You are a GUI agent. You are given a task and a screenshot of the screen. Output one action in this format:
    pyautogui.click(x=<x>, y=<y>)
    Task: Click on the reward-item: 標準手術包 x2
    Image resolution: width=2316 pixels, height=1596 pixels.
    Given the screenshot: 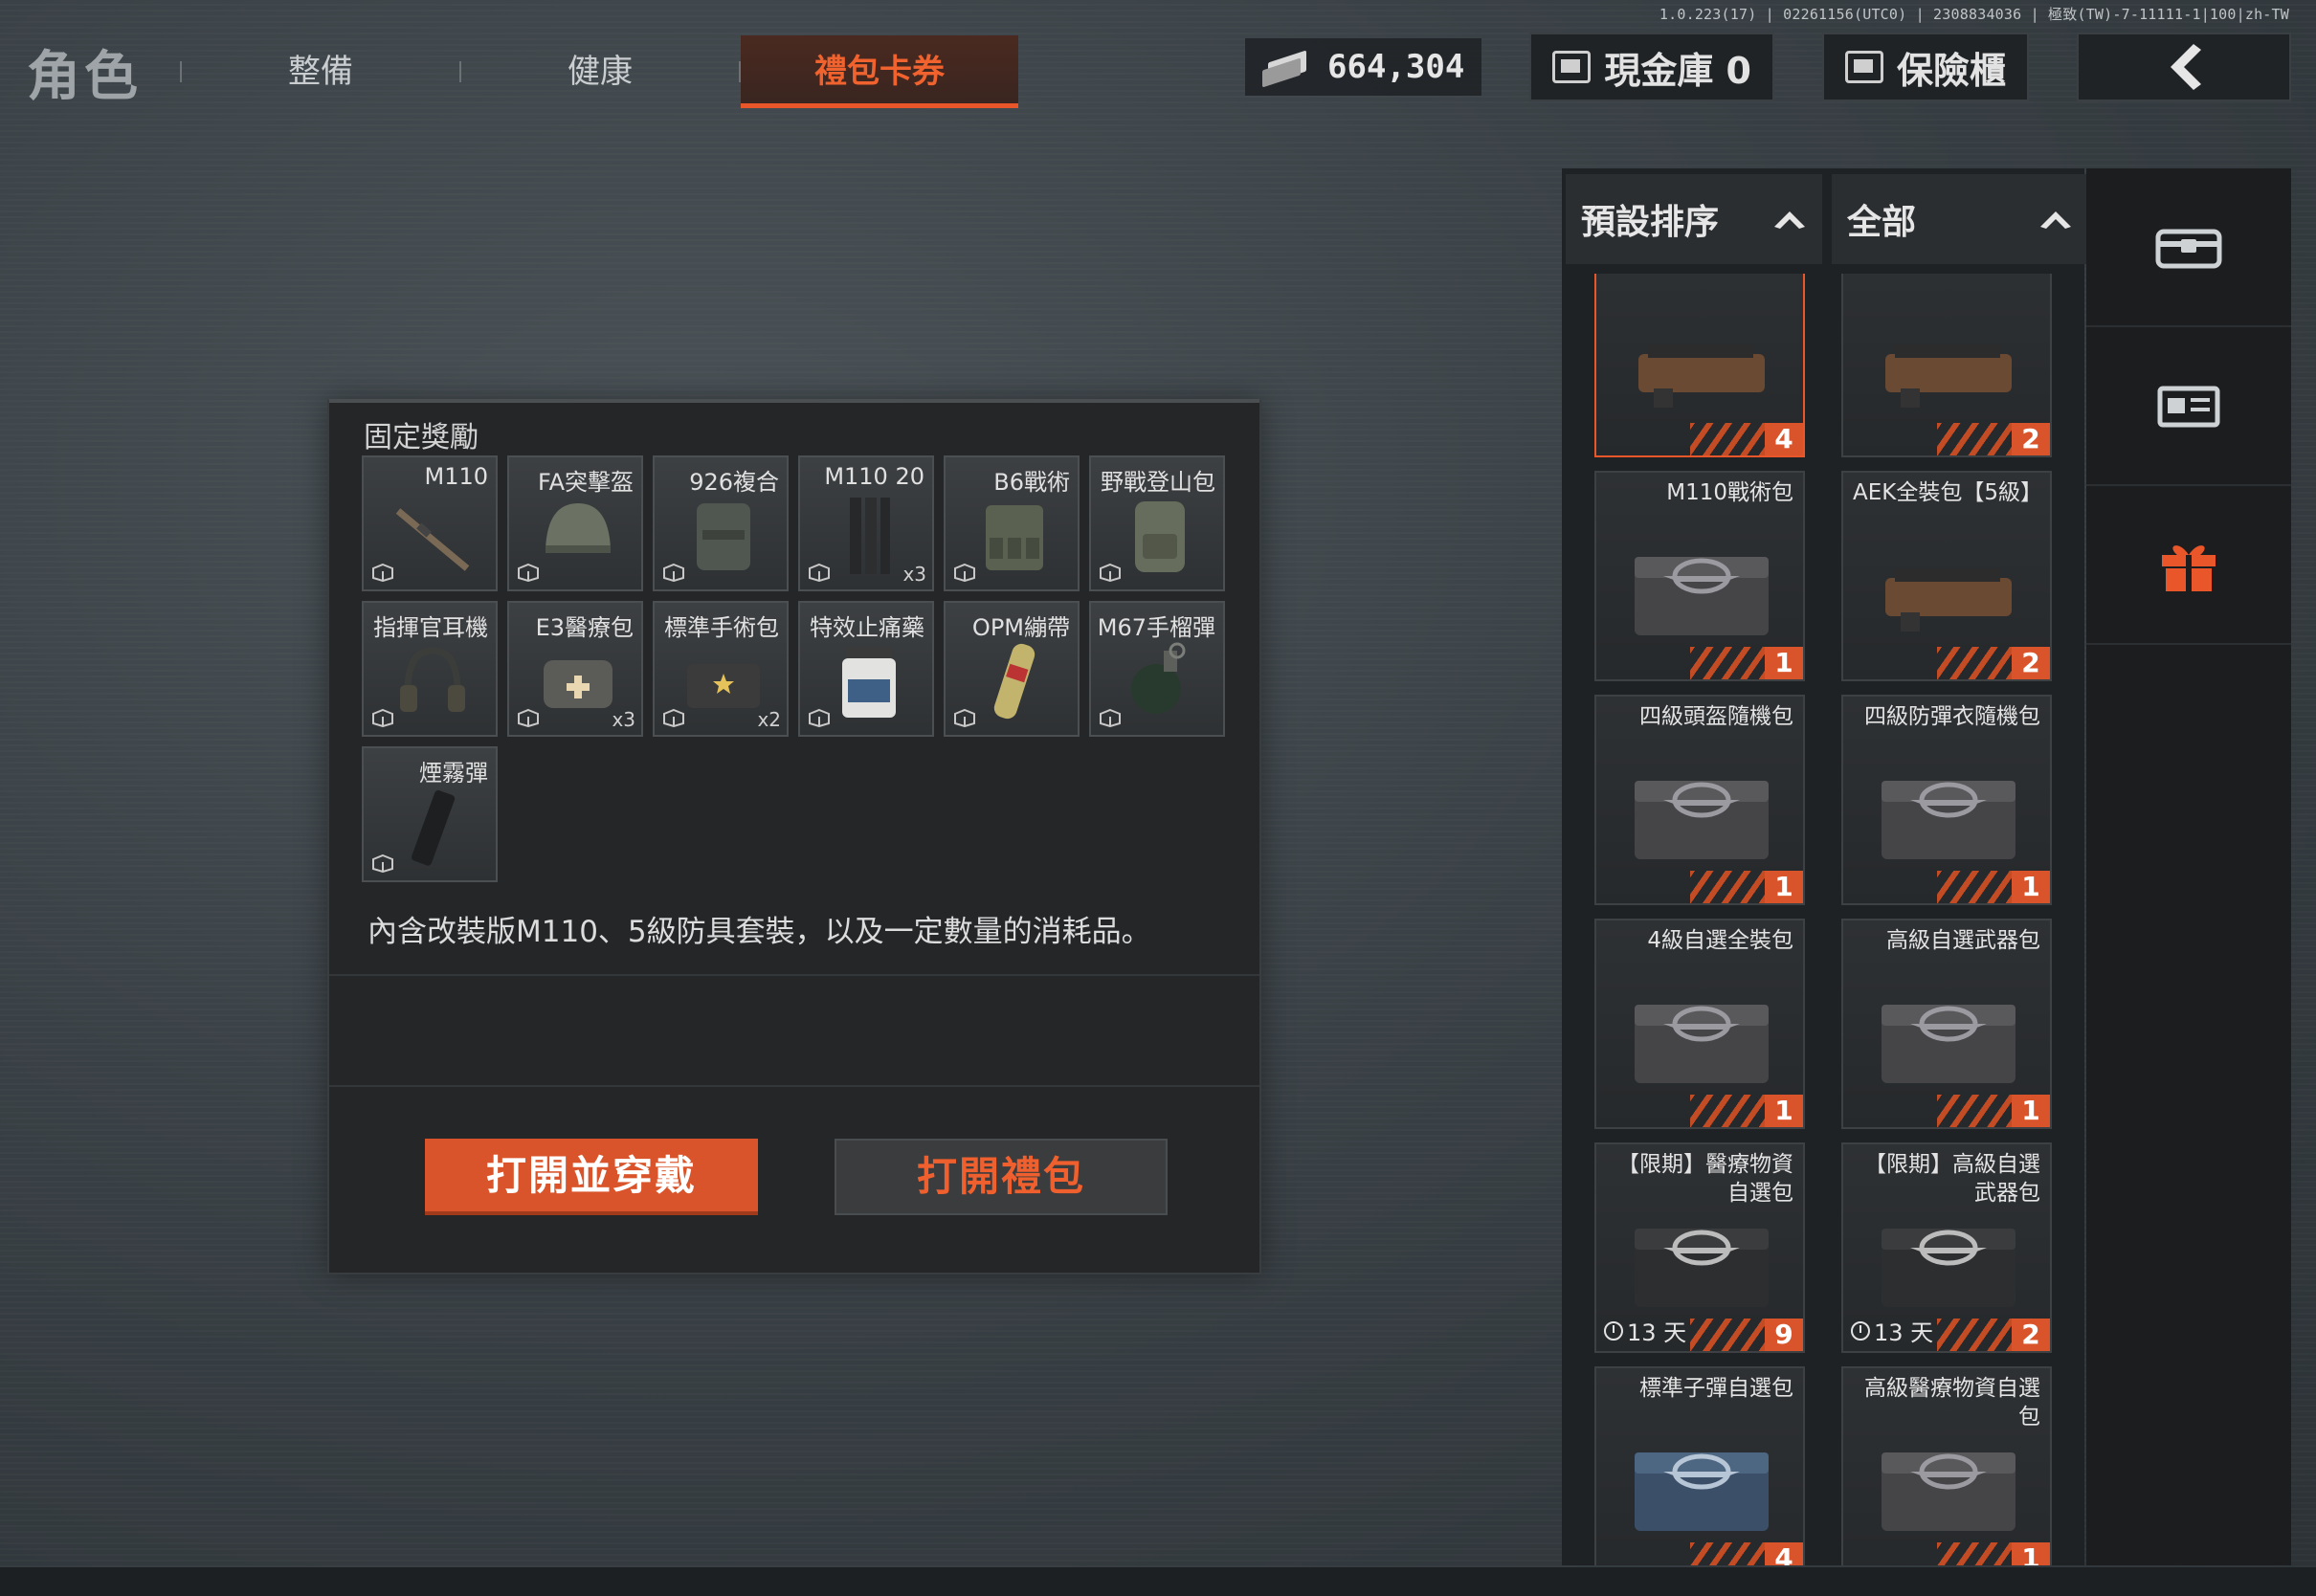 What is the action you would take?
    pyautogui.click(x=721, y=669)
    